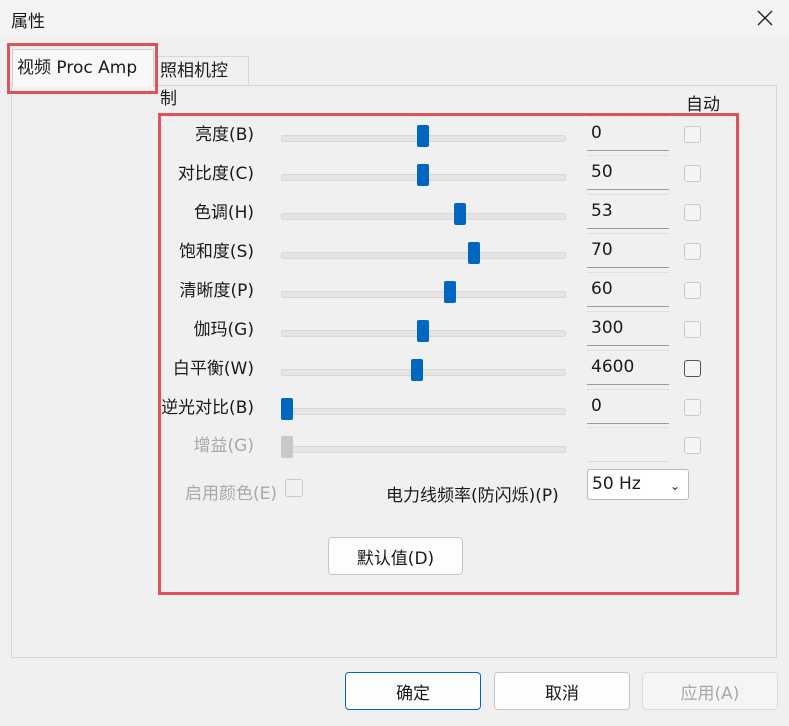 The image size is (789, 726). I want to click on apply-button: 应用(A), so click(710, 691).